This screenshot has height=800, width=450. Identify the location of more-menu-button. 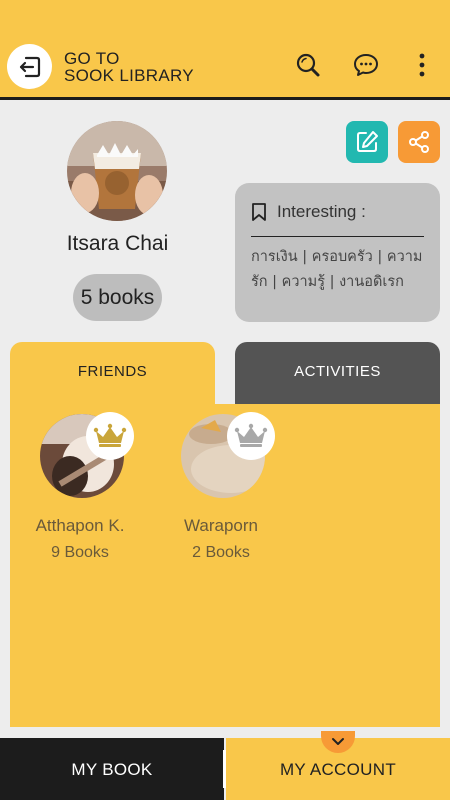
(422, 65).